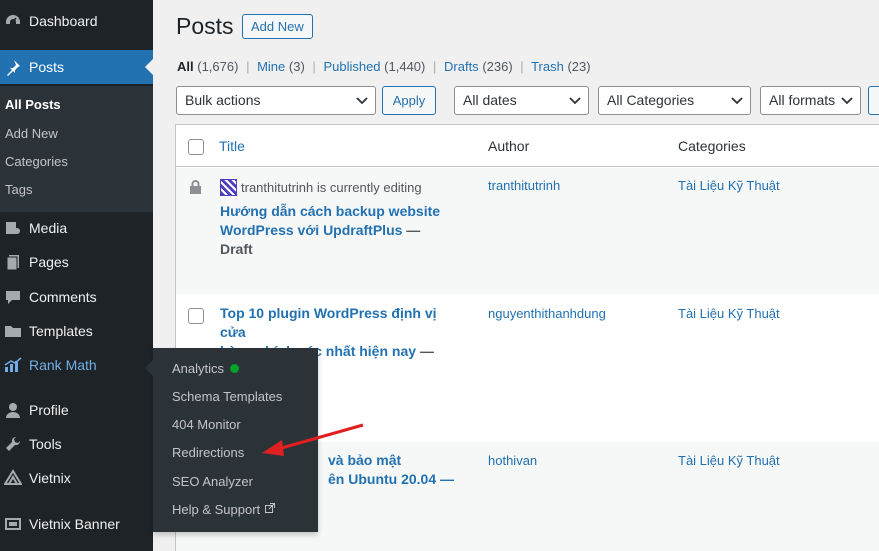  Describe the element at coordinates (224, 509) in the screenshot. I see `flyout-item-help-support: Help & Support` at that location.